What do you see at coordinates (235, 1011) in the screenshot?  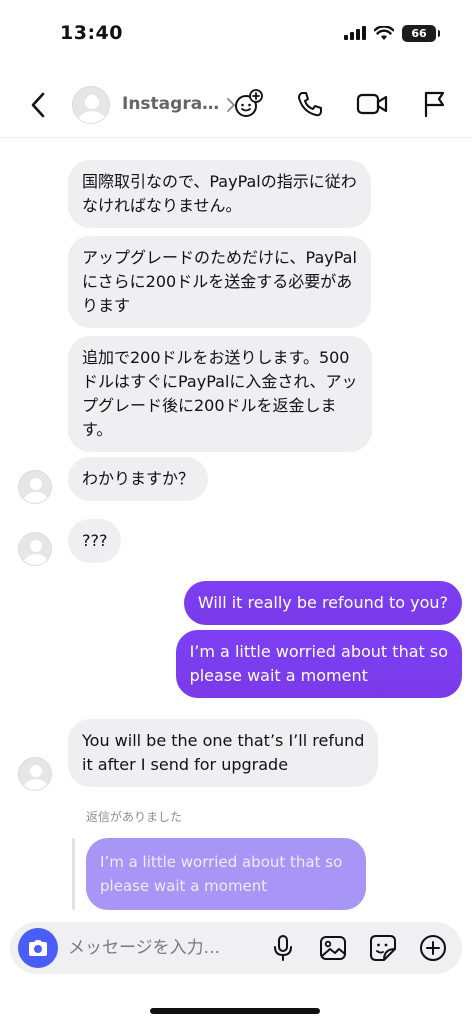 I see `home-indicator` at bounding box center [235, 1011].